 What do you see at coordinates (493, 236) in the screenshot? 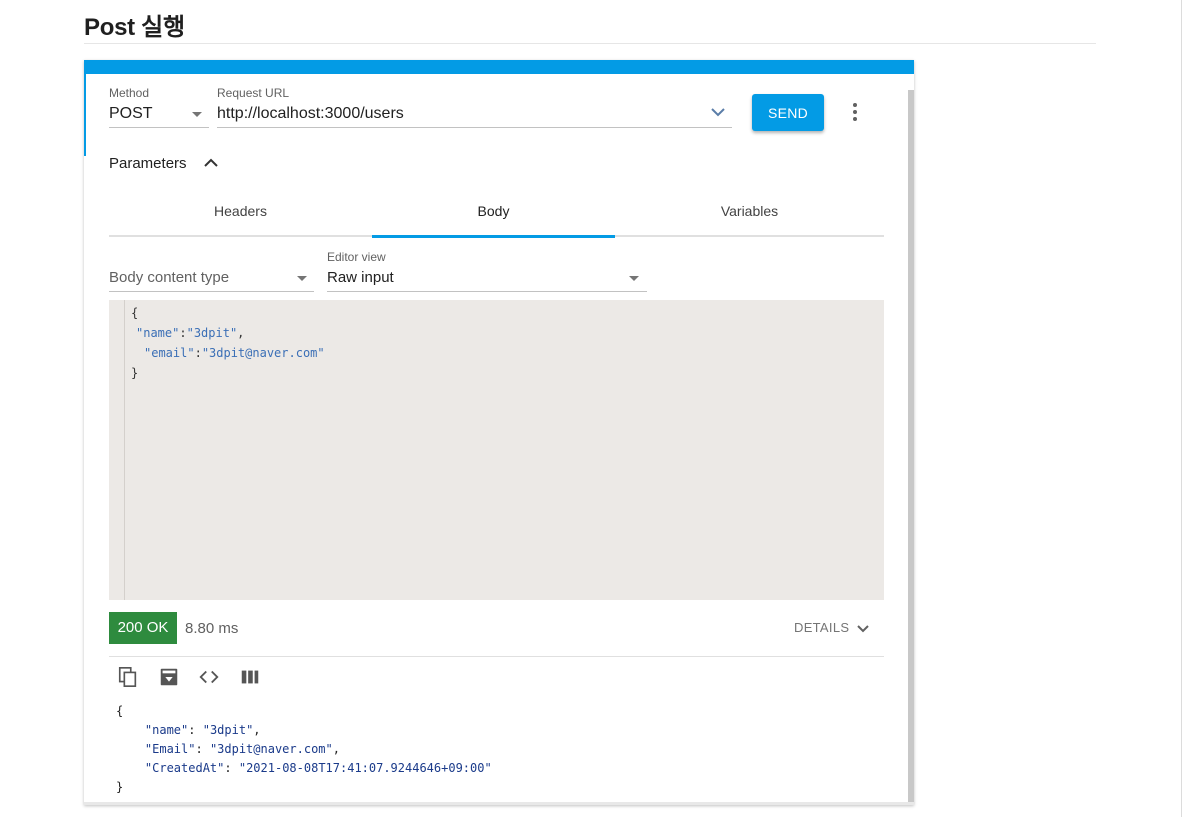
I see `tab-active-indicator` at bounding box center [493, 236].